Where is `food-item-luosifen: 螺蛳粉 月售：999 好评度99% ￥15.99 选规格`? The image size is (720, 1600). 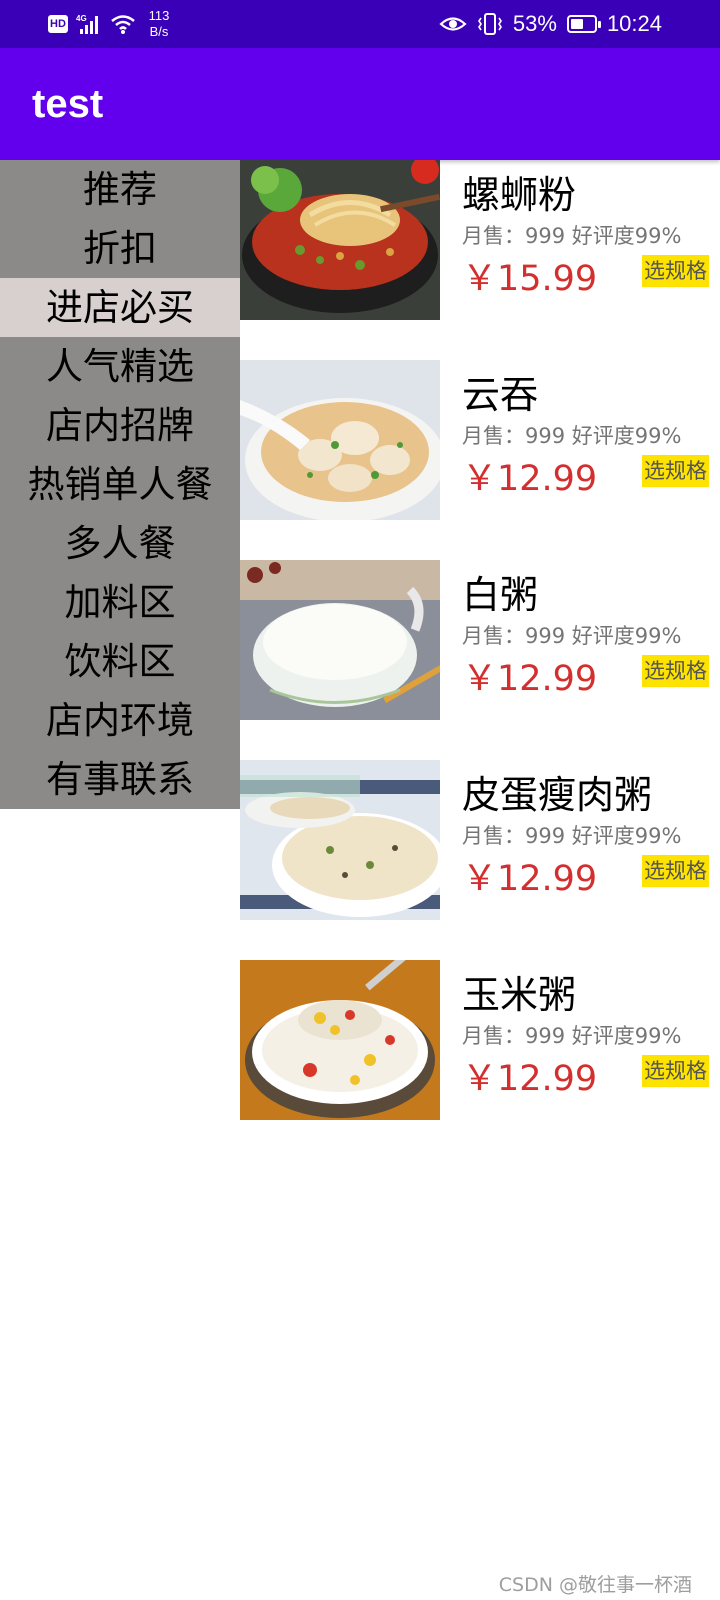 food-item-luosifen: 螺蛳粉 月售：999 好评度99% ￥15.99 选规格 is located at coordinates (480, 260).